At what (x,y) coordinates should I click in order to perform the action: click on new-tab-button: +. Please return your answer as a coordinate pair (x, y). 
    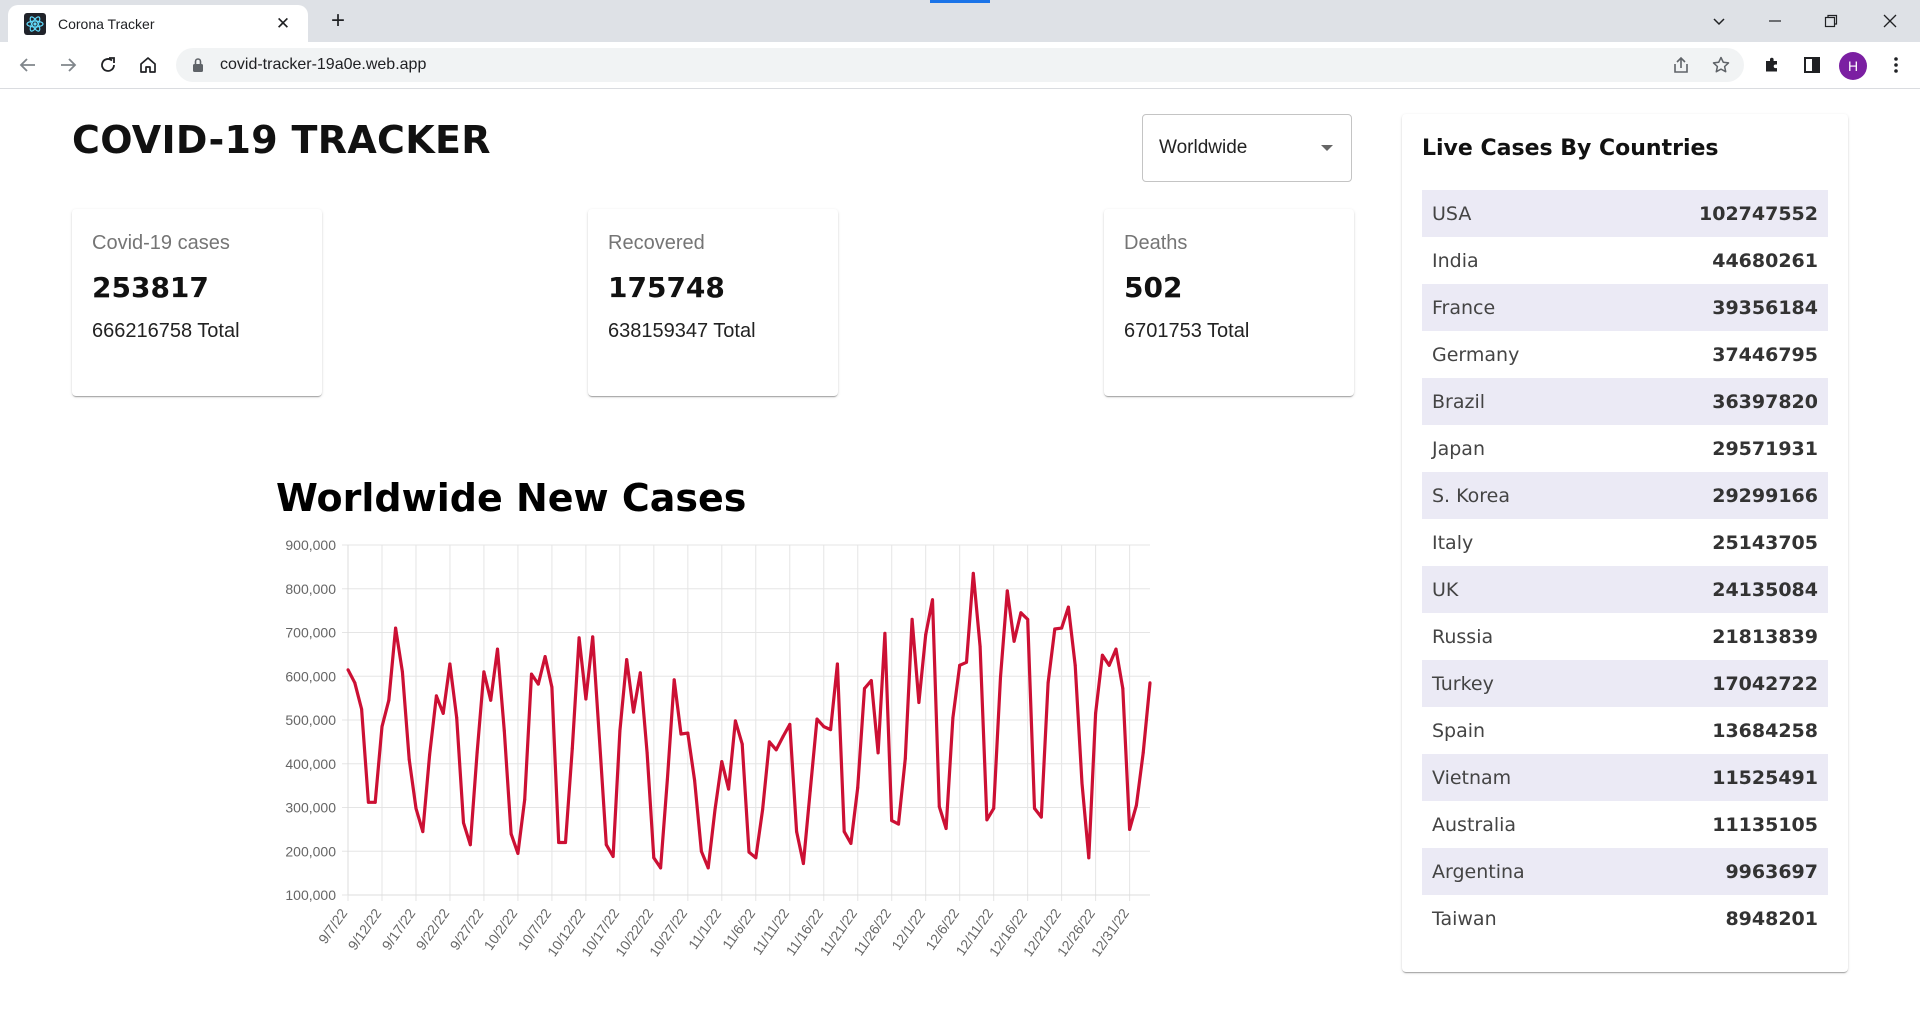
    Looking at the image, I should click on (338, 21).